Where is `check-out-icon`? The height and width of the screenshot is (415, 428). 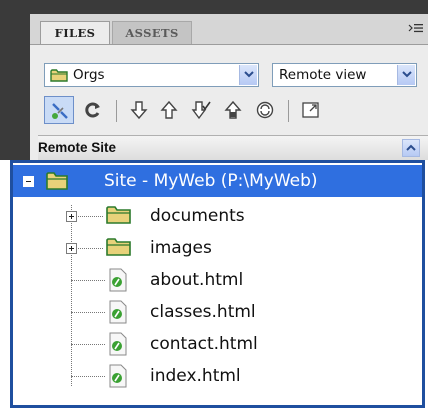 check-out-icon is located at coordinates (201, 110).